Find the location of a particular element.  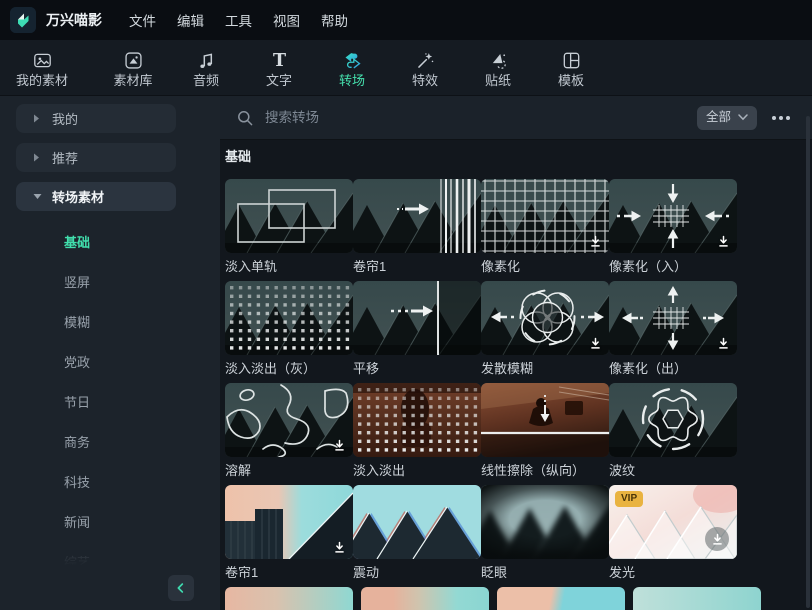

transition-card: 淡入淡出 is located at coordinates (417, 434).